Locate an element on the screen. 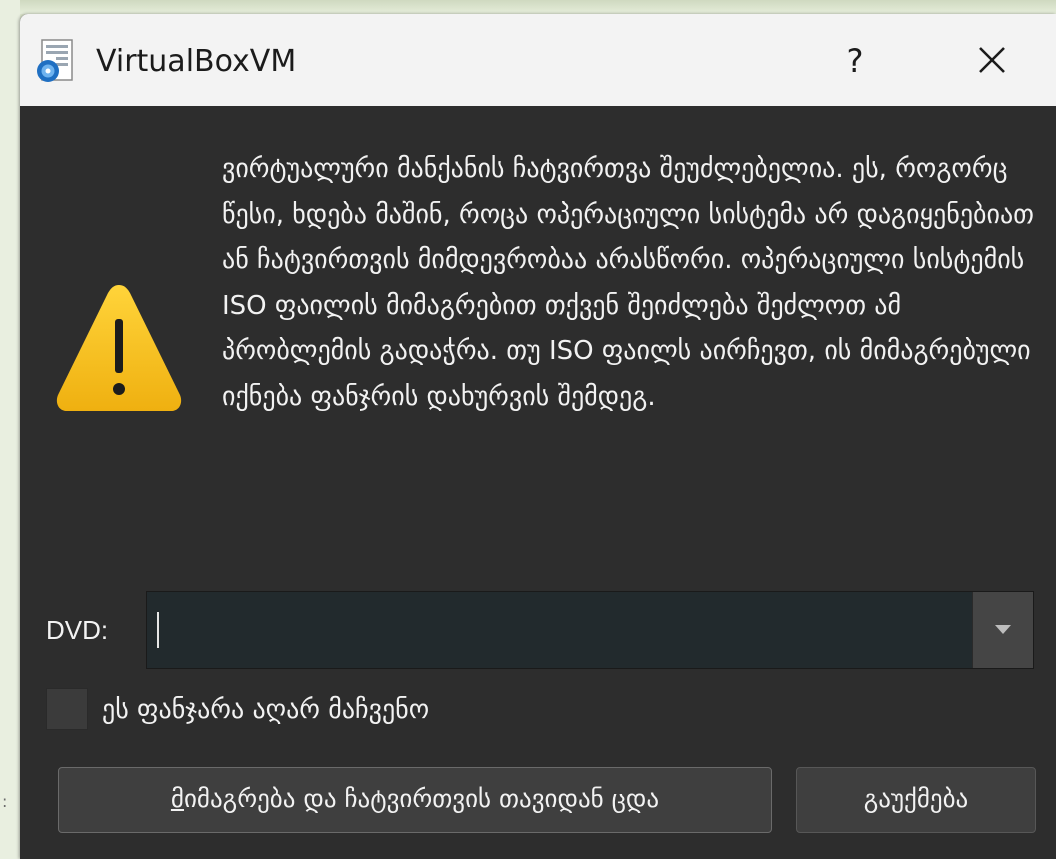  mount-and-retry-boot-button: მიმაგრება და ჩატვირთვის თავიდან ცდა is located at coordinates (415, 800).